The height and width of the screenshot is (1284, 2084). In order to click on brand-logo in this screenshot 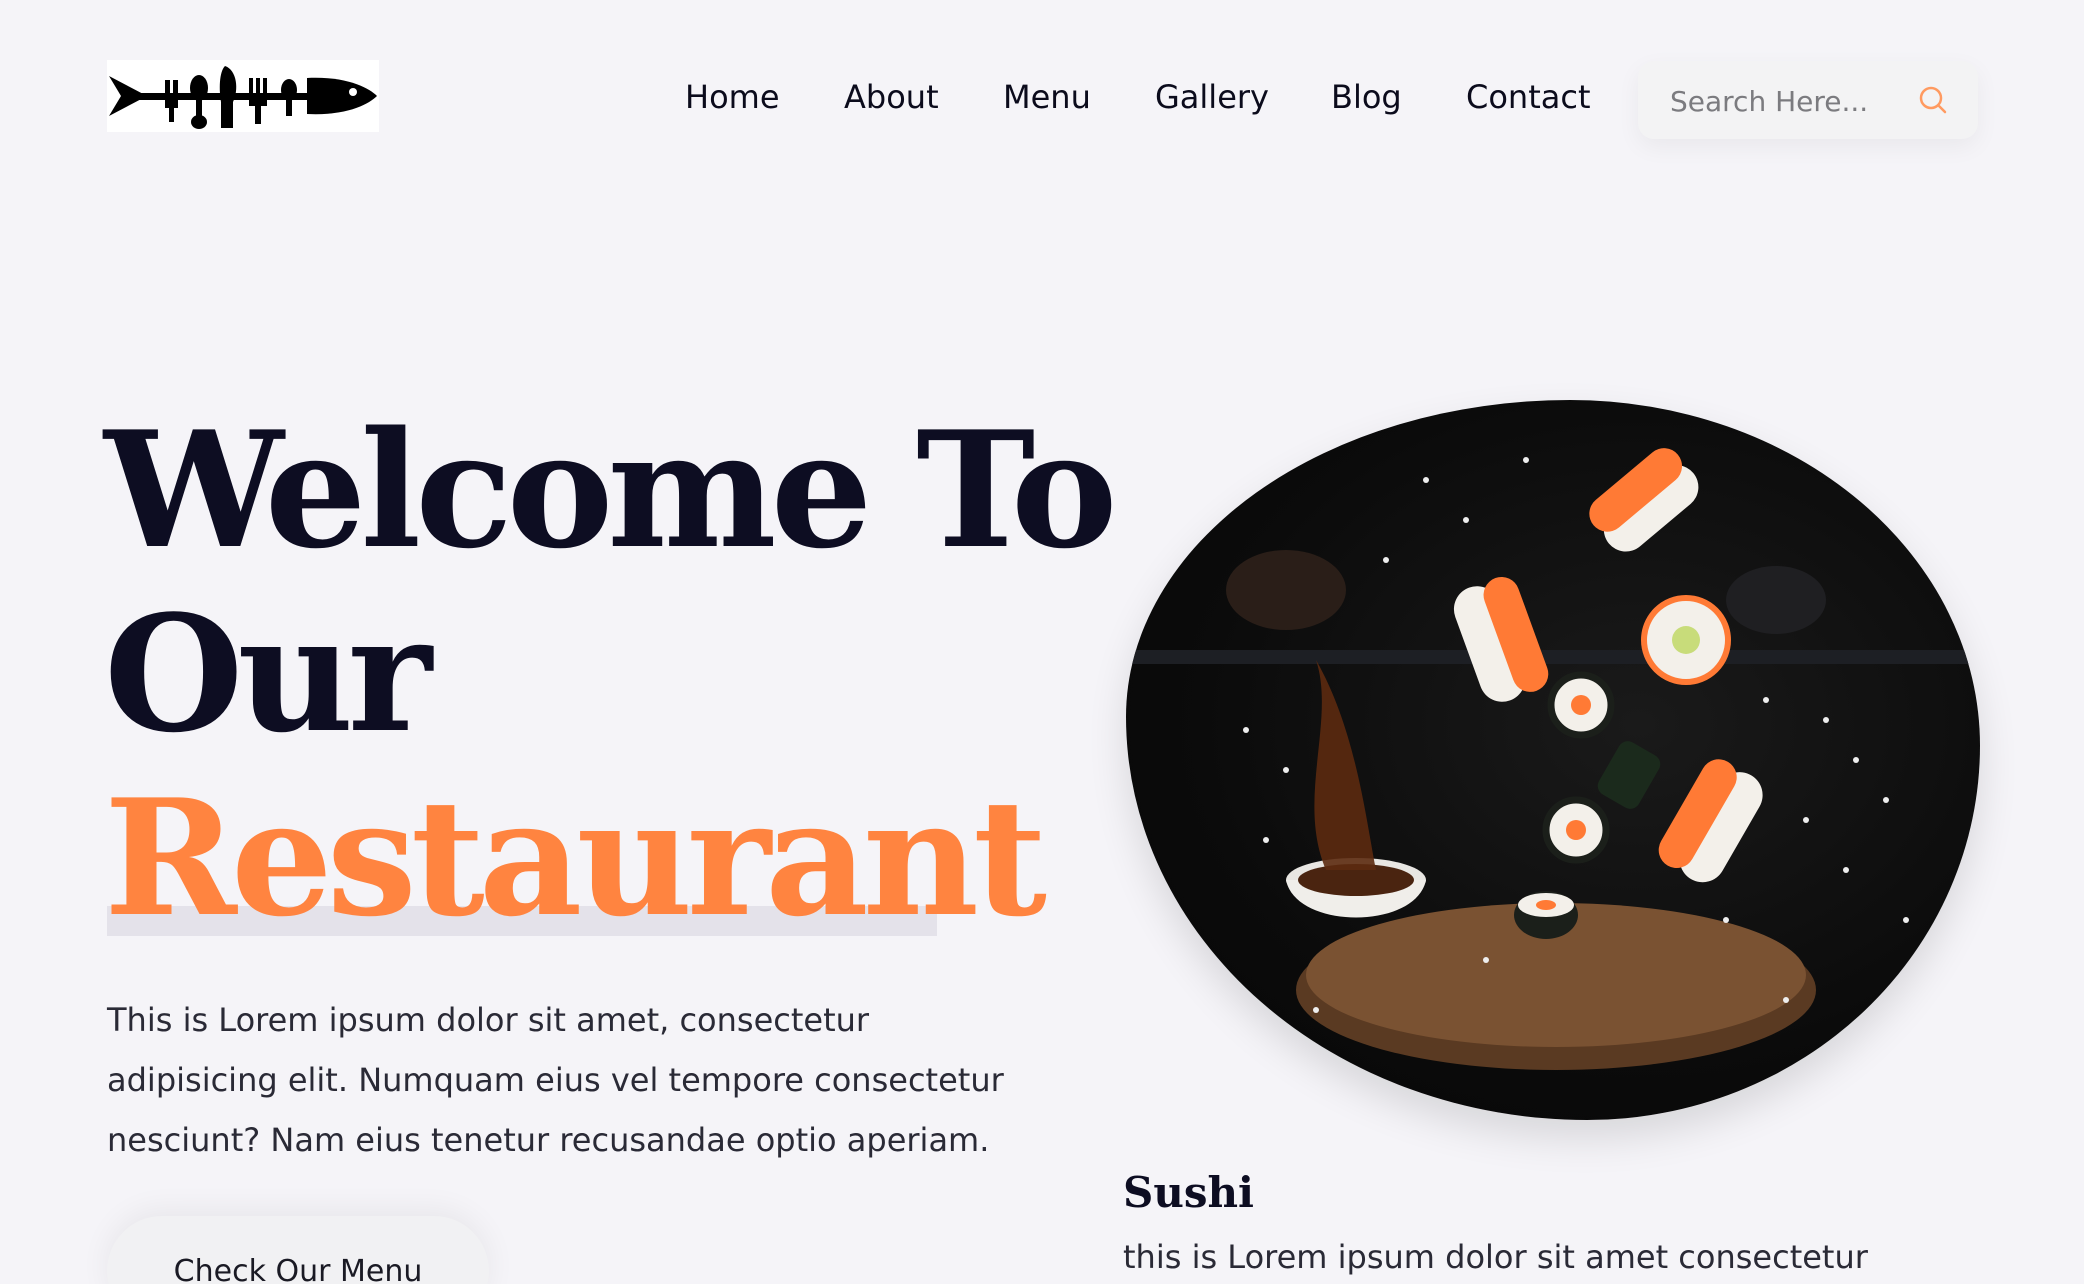, I will do `click(243, 96)`.